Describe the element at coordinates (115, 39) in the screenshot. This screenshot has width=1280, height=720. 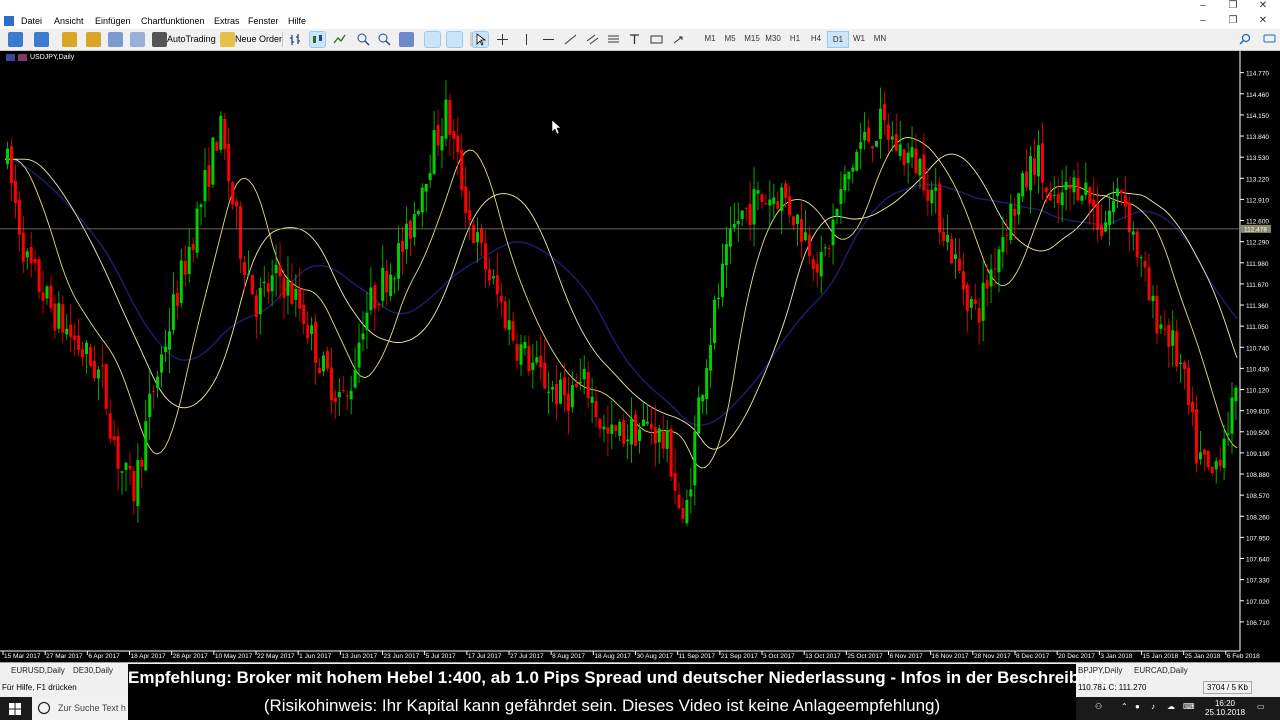
I see `data-window-icon` at that location.